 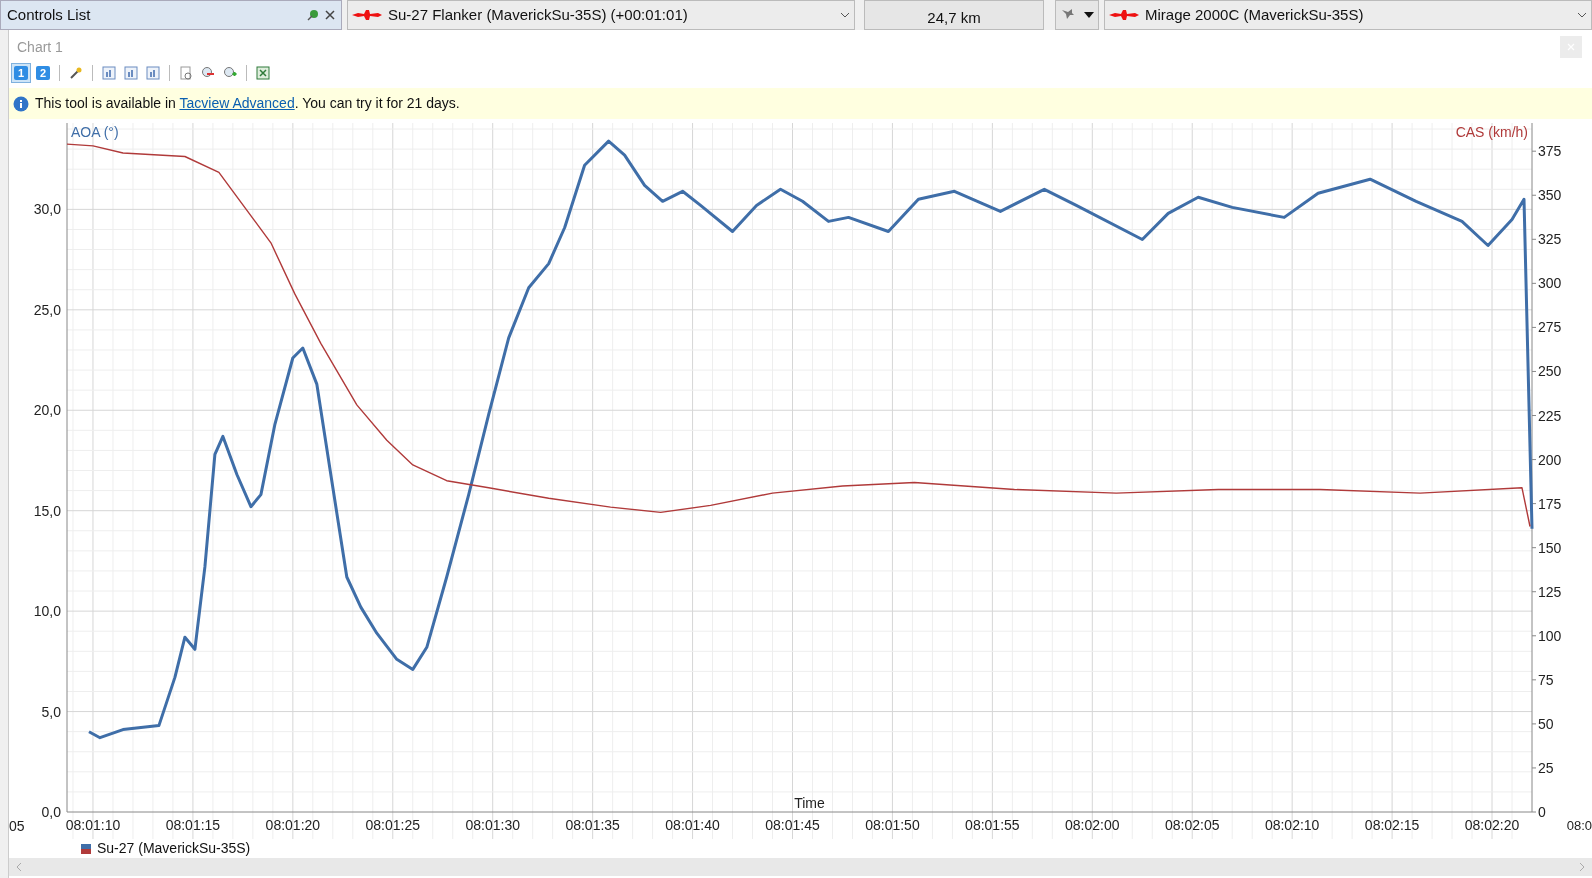 I want to click on x-tick-label: 08:01:40, so click(x=692, y=825).